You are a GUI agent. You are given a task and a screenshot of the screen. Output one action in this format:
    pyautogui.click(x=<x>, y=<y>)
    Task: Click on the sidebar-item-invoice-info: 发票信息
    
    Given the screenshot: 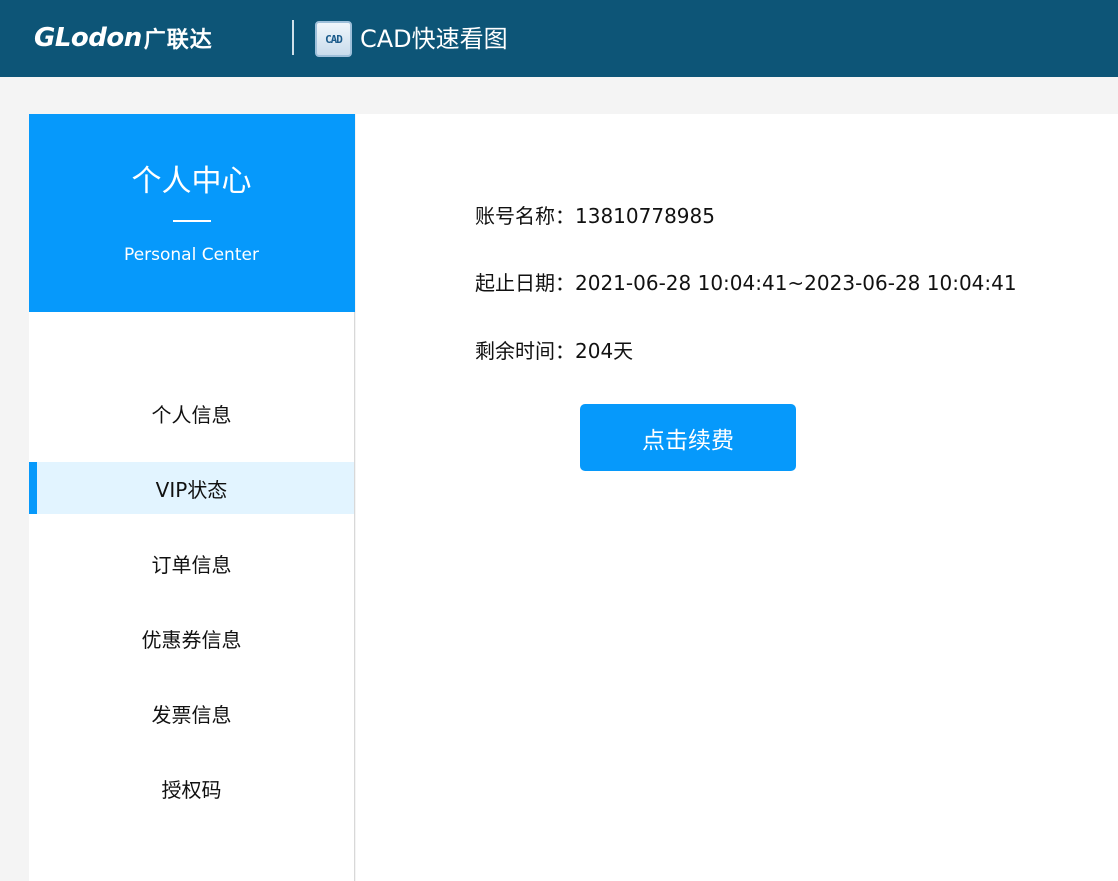 What is the action you would take?
    pyautogui.click(x=191, y=713)
    